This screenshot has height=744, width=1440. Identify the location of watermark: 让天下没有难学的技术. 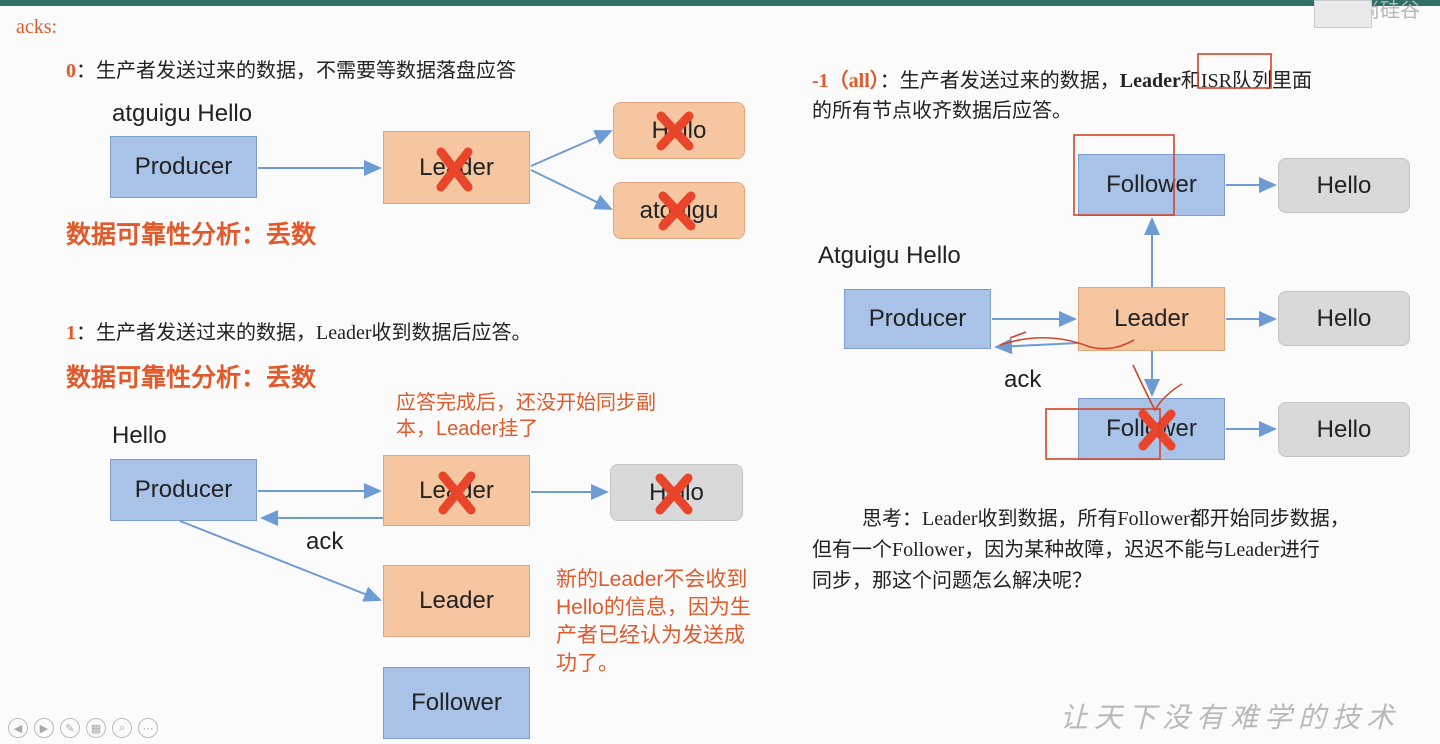
(1229, 717).